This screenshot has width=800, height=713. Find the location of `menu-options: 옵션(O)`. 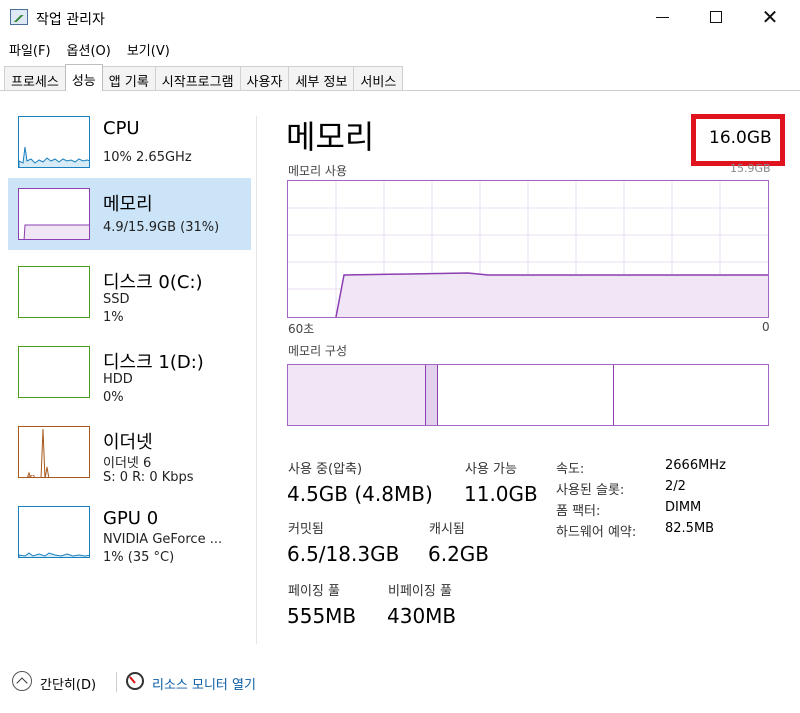

menu-options: 옵션(O) is located at coordinates (88, 48).